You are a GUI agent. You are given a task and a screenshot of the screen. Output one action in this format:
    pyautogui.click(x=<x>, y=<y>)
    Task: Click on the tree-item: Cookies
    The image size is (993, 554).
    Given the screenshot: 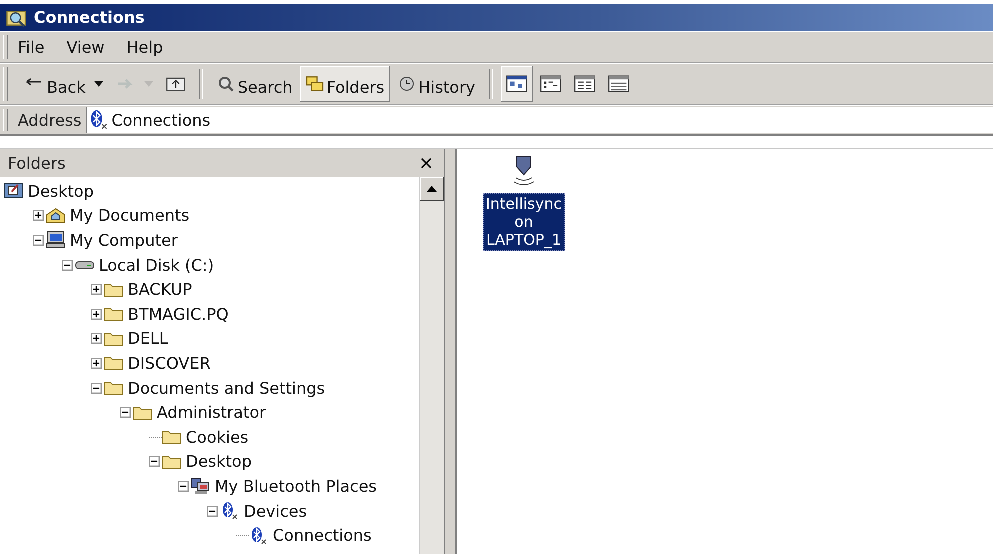 What is the action you would take?
    pyautogui.click(x=217, y=437)
    